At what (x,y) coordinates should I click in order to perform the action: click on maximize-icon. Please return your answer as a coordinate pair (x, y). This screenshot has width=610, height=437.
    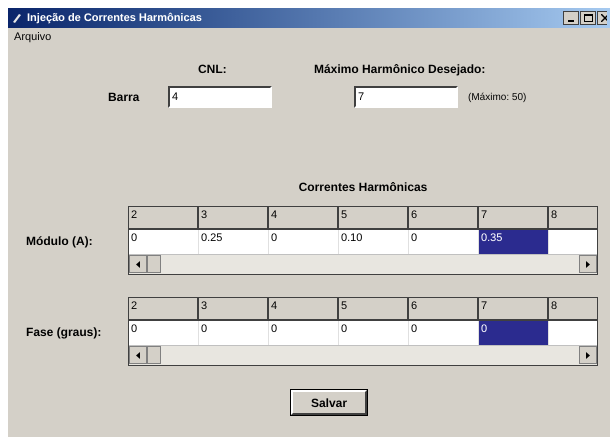
    Looking at the image, I should click on (588, 18).